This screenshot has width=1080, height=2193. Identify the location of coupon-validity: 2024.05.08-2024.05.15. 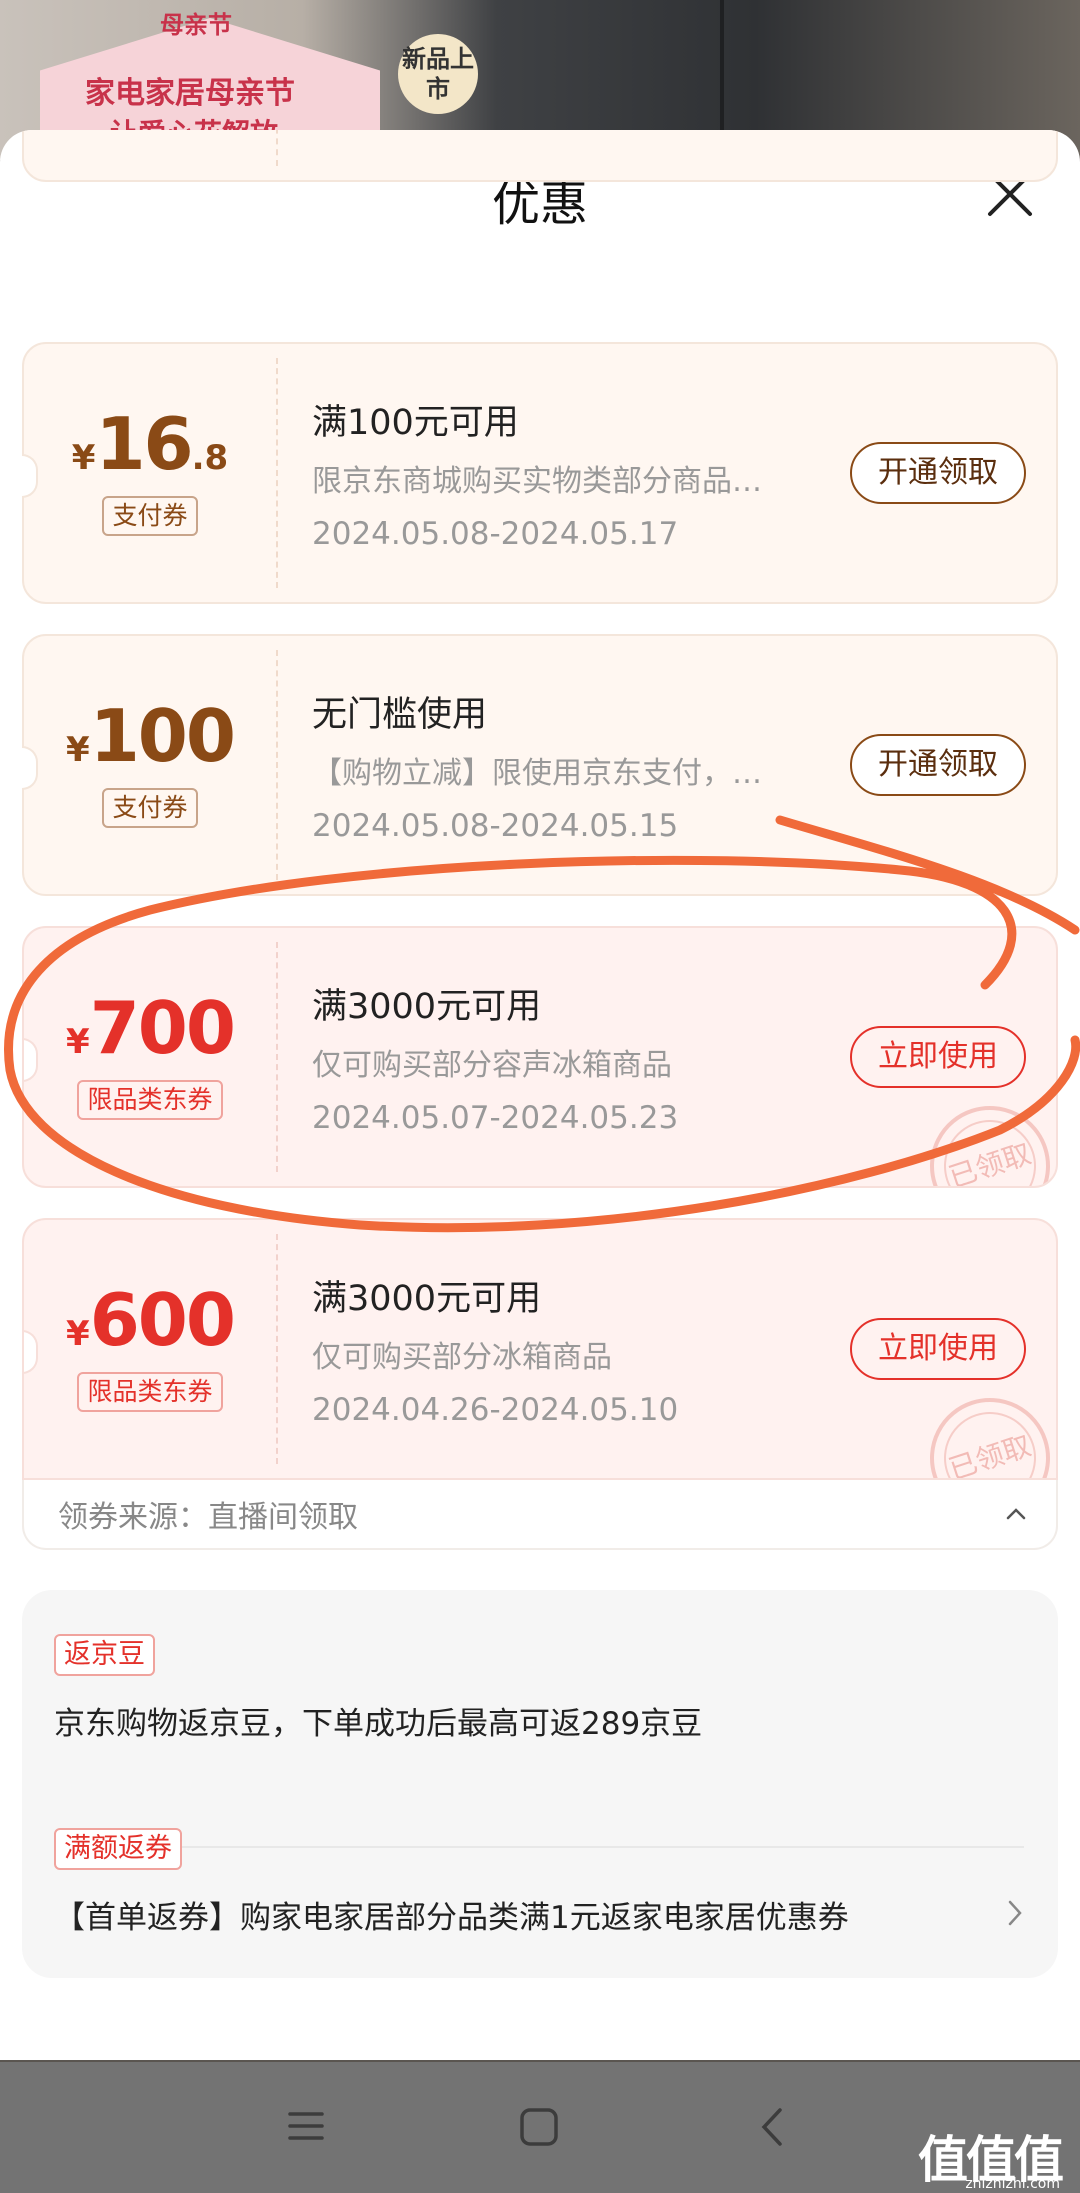
(495, 826).